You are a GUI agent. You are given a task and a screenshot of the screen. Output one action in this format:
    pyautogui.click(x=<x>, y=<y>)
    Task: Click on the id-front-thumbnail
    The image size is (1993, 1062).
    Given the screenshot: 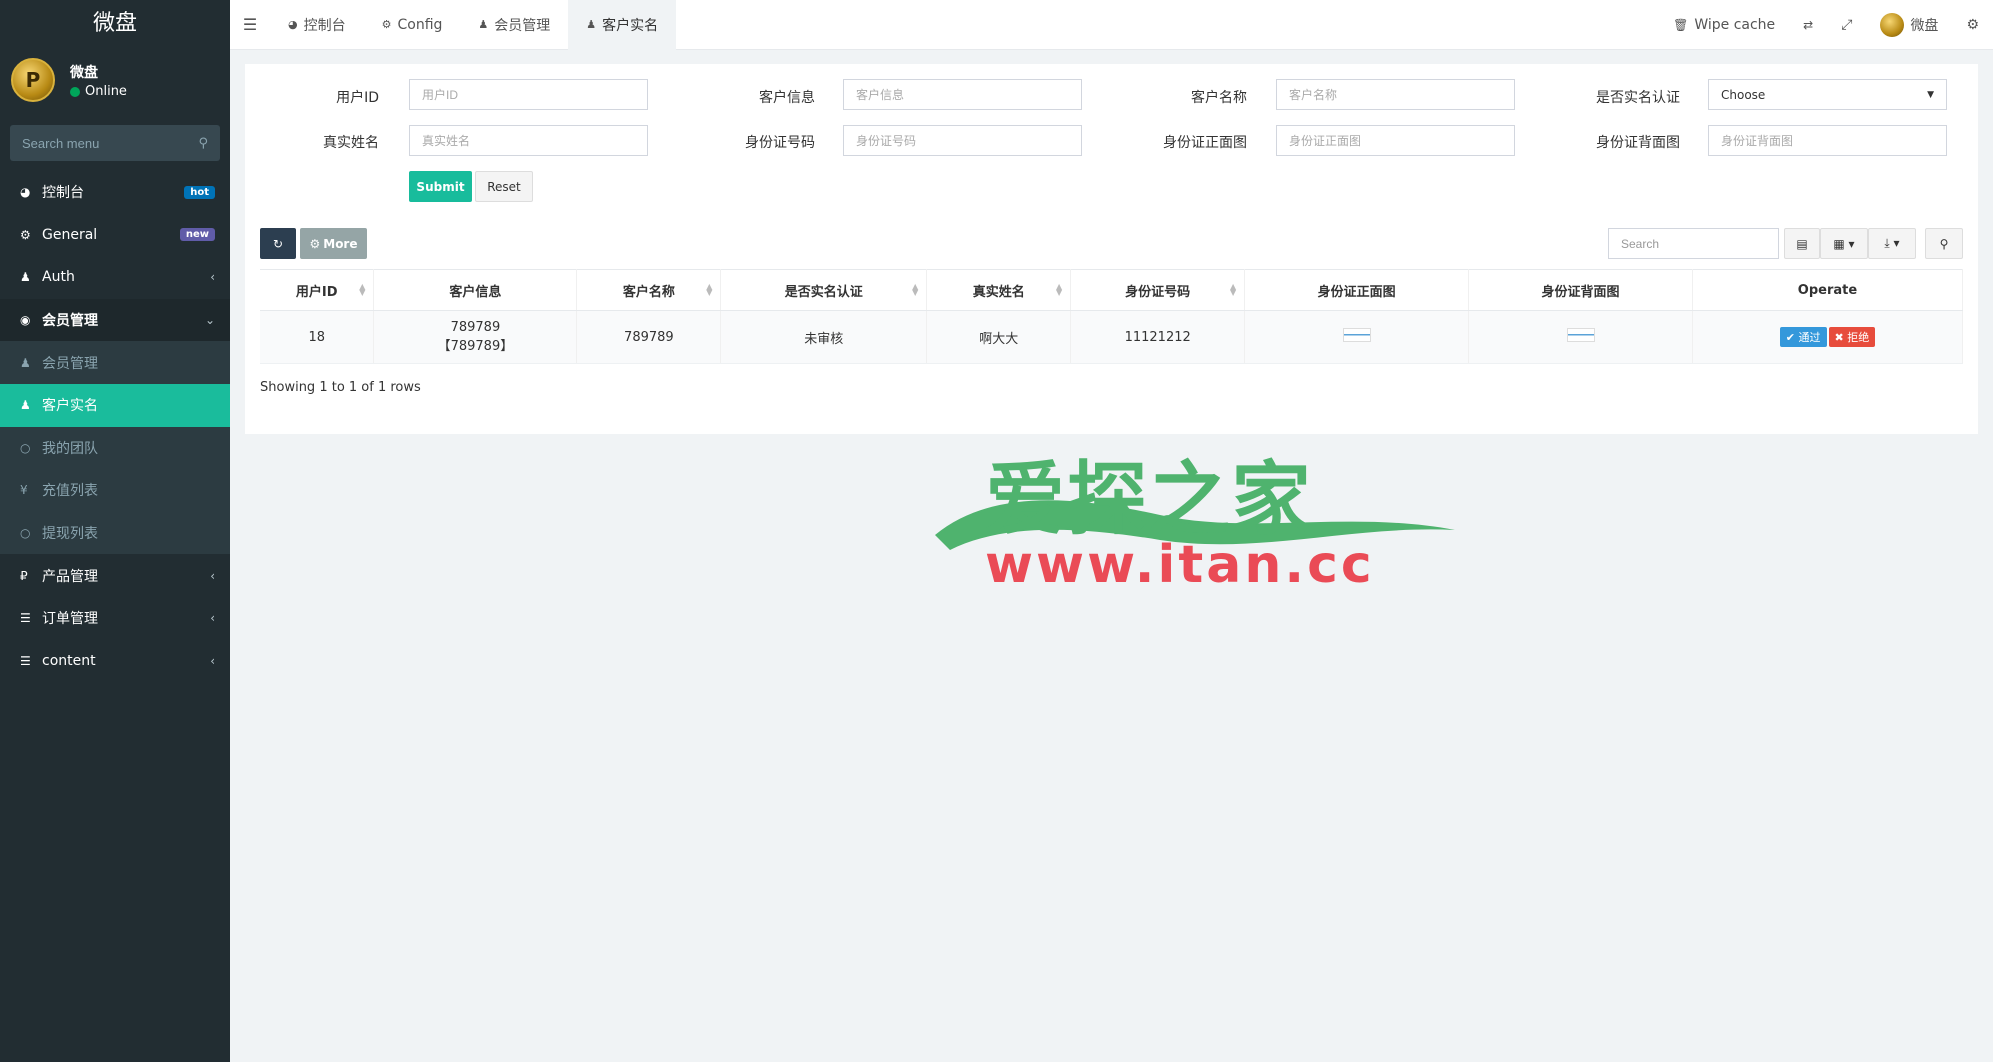 What is the action you would take?
    pyautogui.click(x=1356, y=335)
    